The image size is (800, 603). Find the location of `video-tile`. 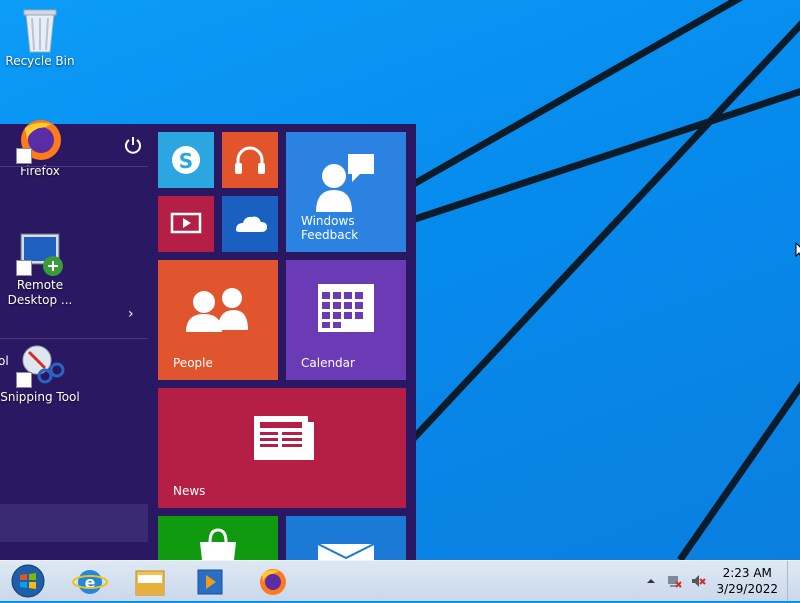

video-tile is located at coordinates (186, 224).